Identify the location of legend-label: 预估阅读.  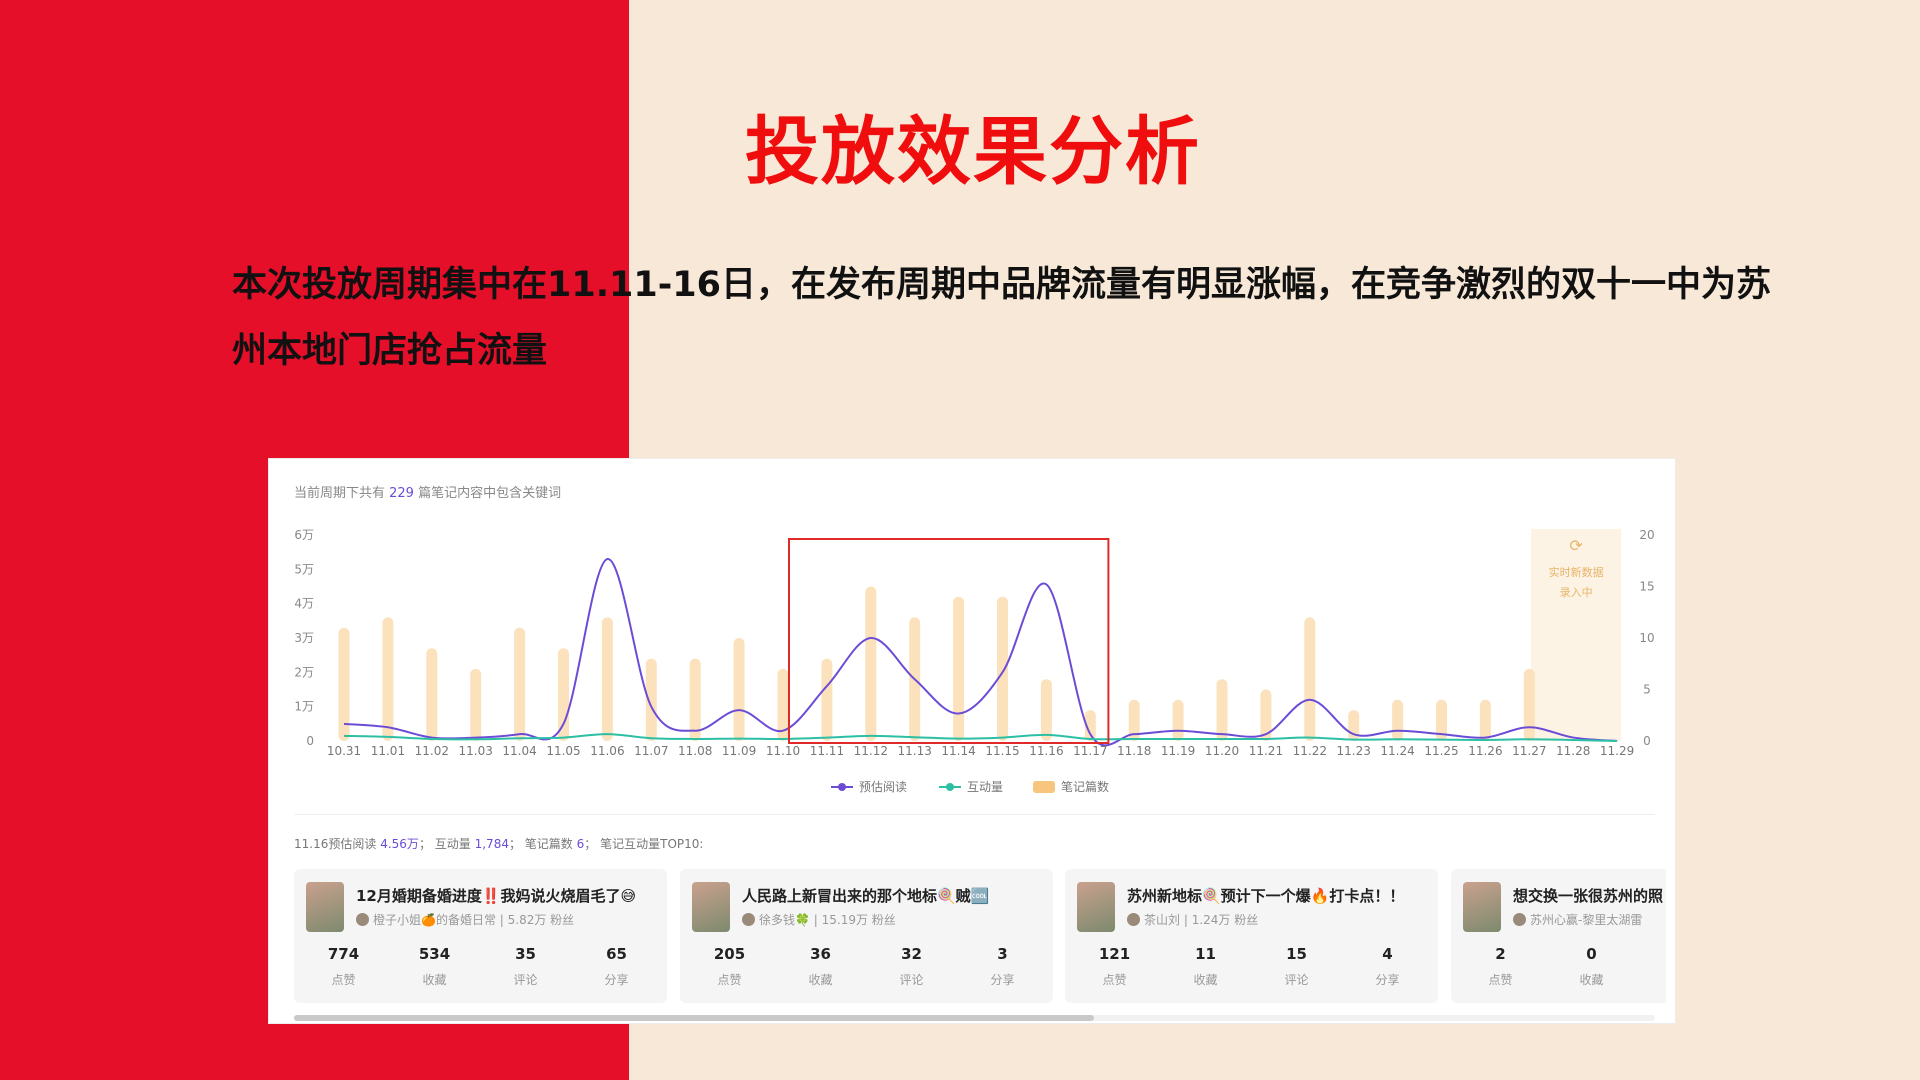
(883, 787).